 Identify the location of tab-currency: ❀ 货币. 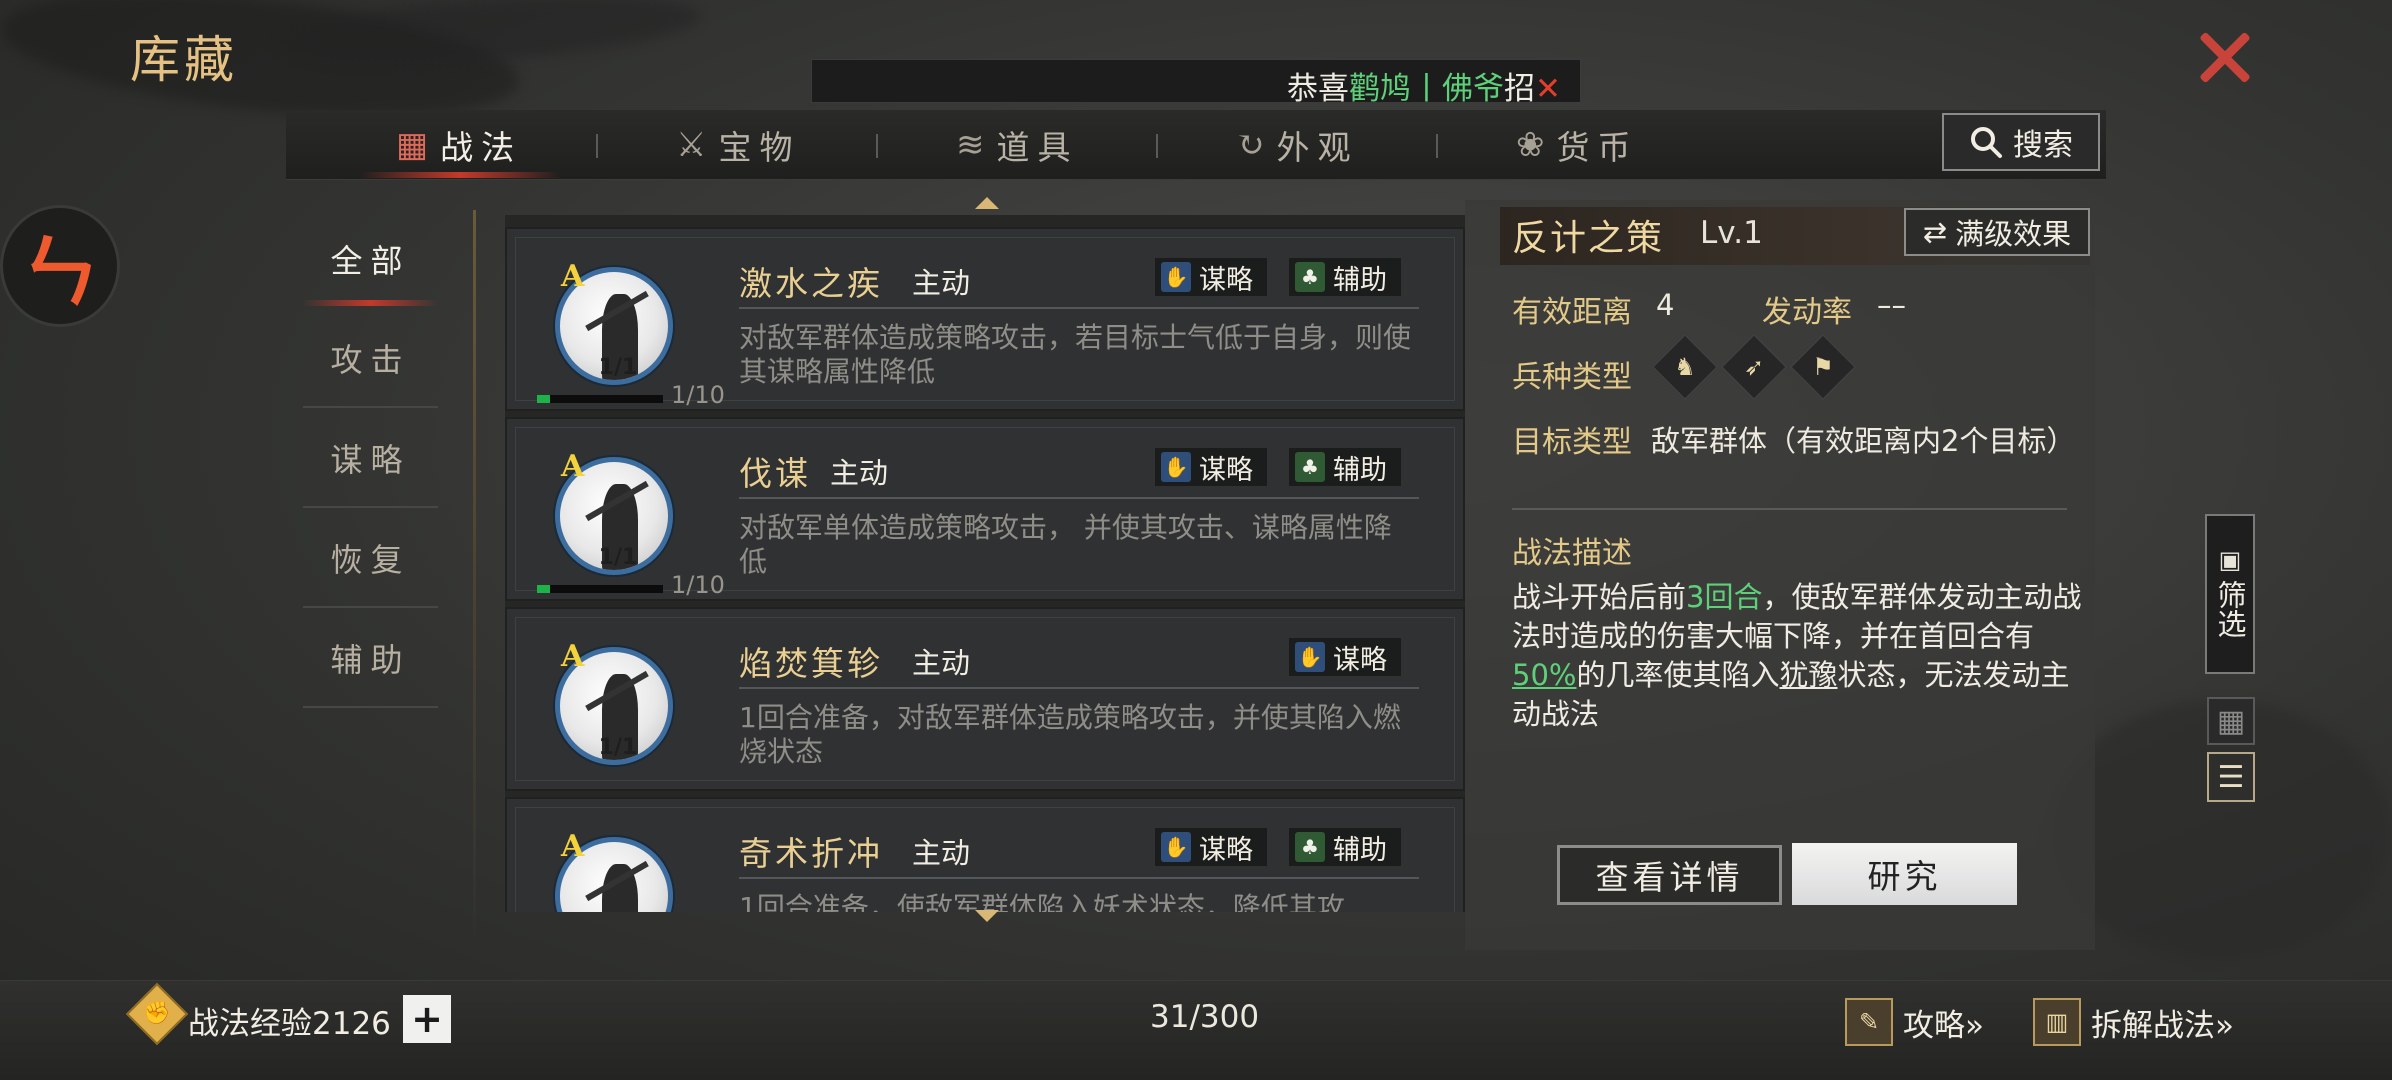
(1577, 145).